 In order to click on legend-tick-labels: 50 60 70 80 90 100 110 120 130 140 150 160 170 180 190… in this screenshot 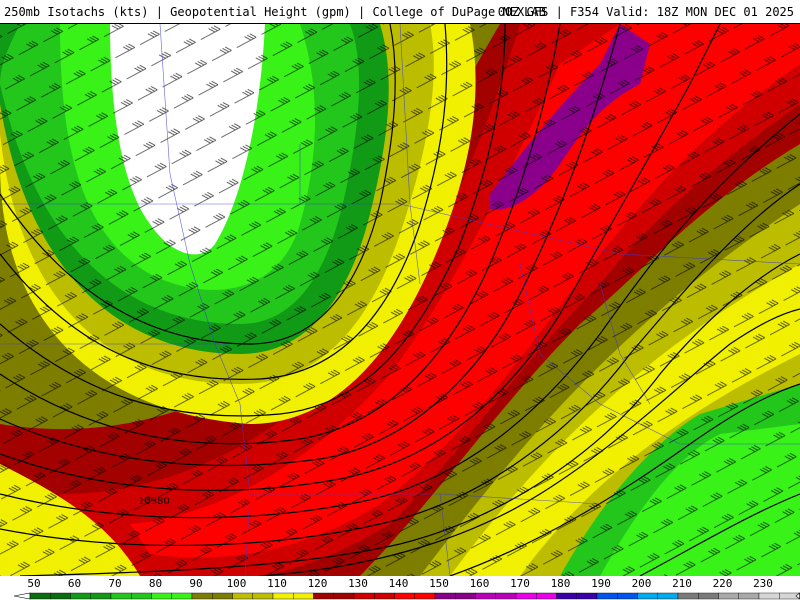, I will do `click(400, 583)`.